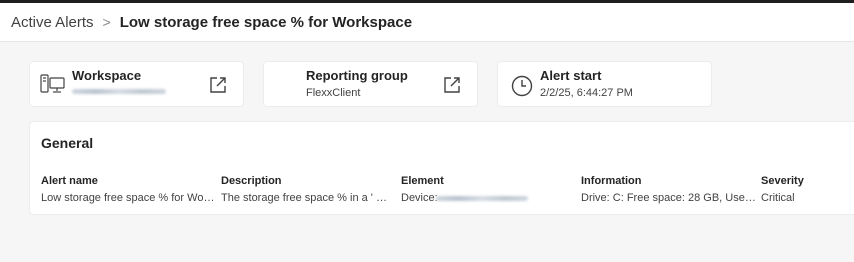 The width and height of the screenshot is (854, 262). Describe the element at coordinates (333, 93) in the screenshot. I see `reporting-group-card-value: FlexxClient` at that location.